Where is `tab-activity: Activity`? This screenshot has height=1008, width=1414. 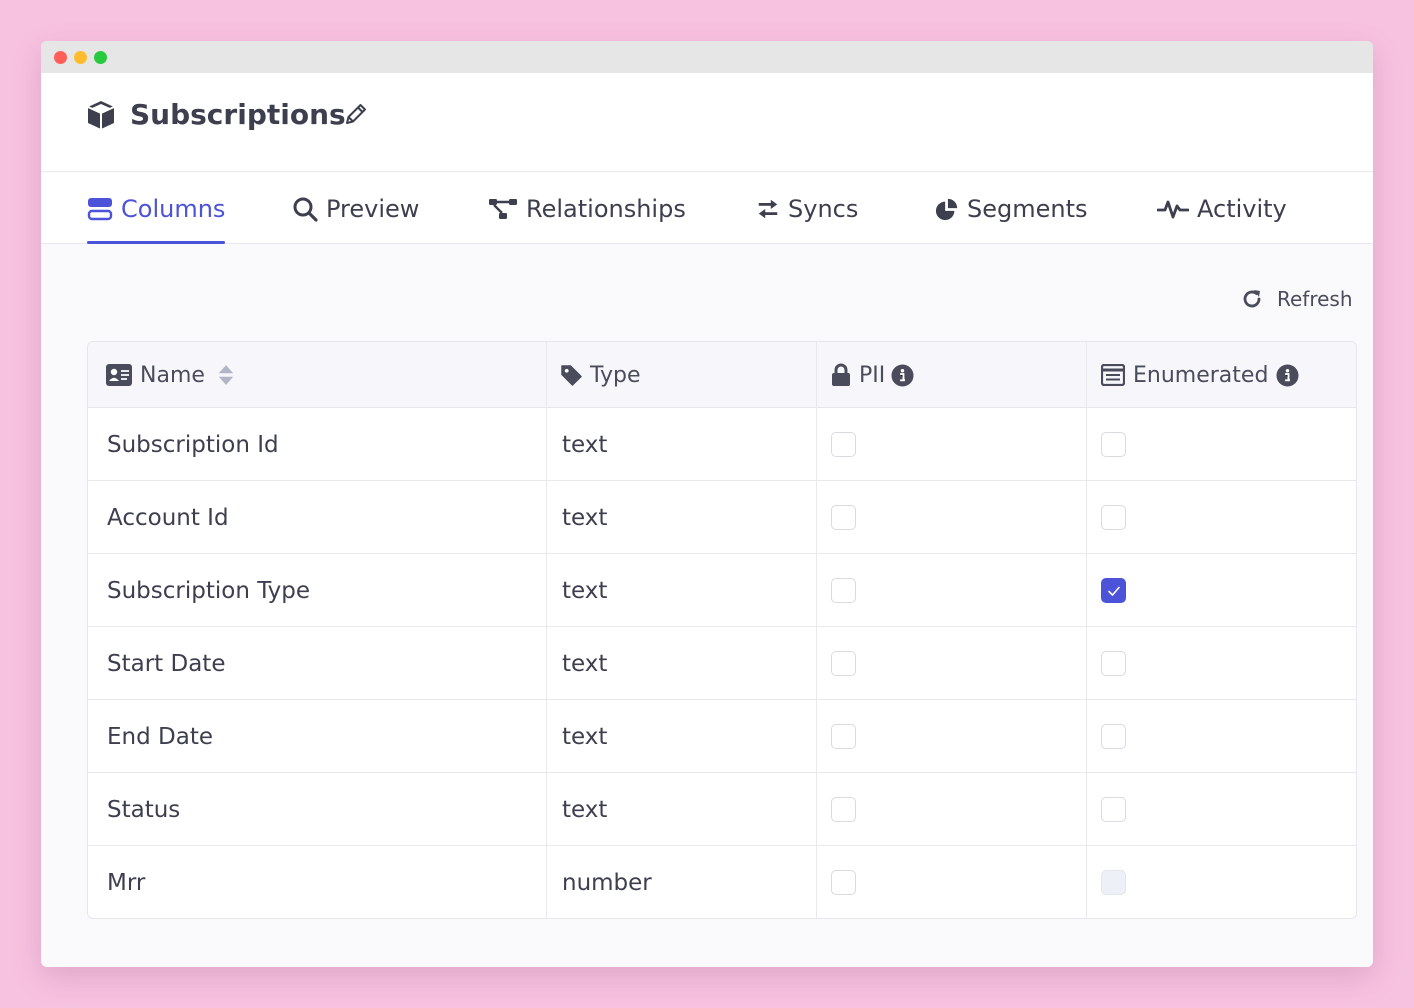
tab-activity: Activity is located at coordinates (1222, 208).